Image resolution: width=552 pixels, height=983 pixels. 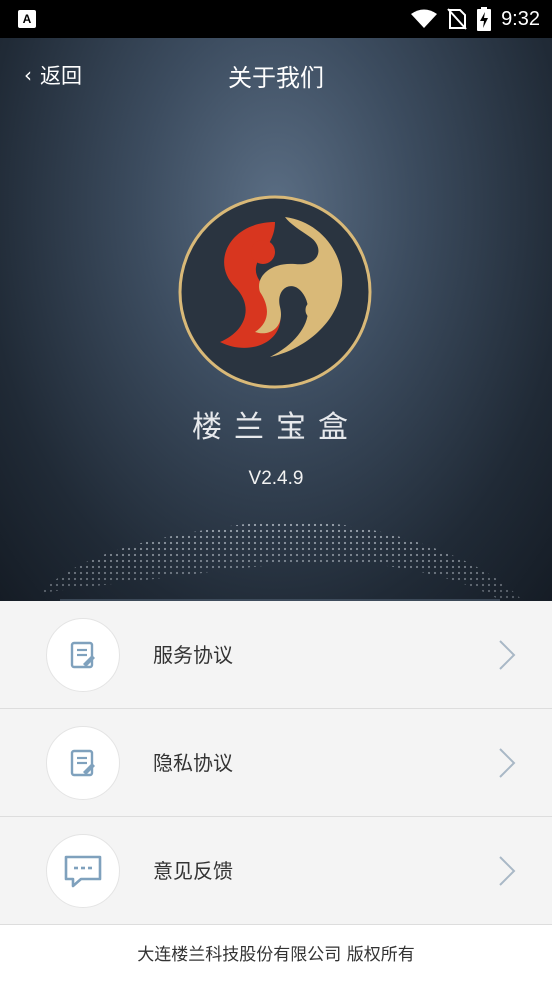 What do you see at coordinates (276, 478) in the screenshot?
I see `app-version: V2.4.9` at bounding box center [276, 478].